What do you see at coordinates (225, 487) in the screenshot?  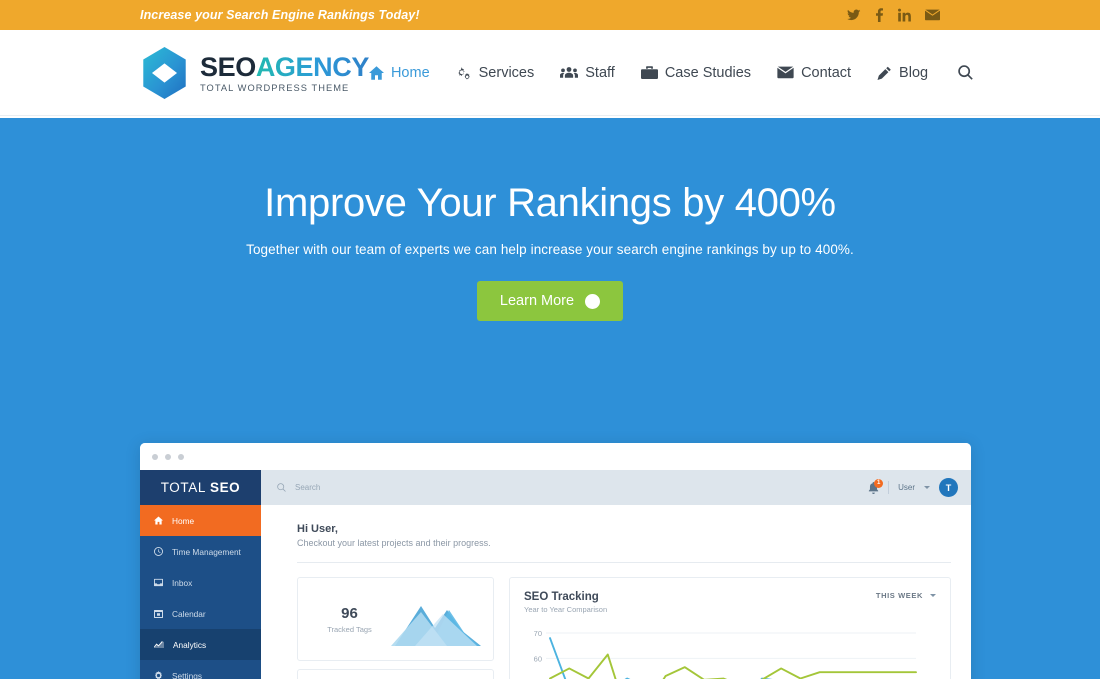 I see `brand-bold: SEO` at bounding box center [225, 487].